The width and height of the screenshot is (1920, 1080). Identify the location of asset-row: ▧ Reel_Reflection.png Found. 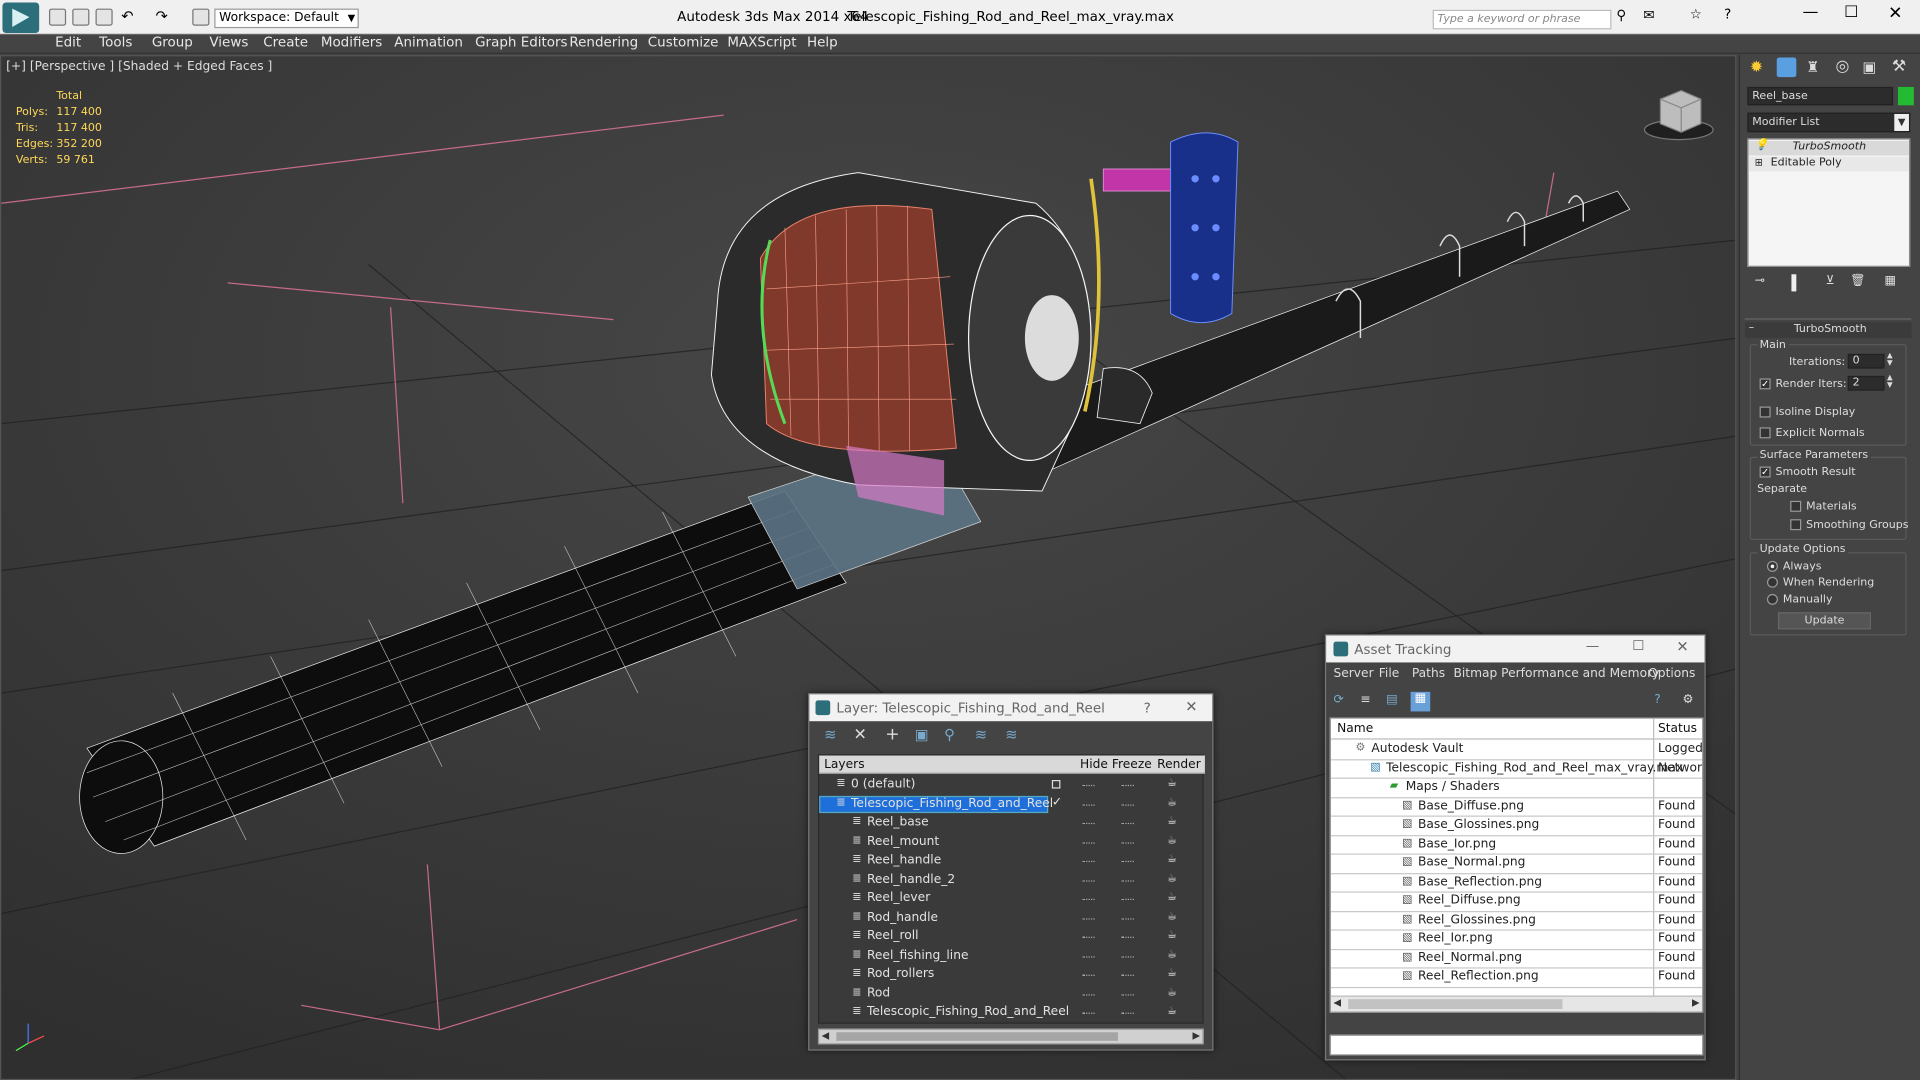
(1517, 978).